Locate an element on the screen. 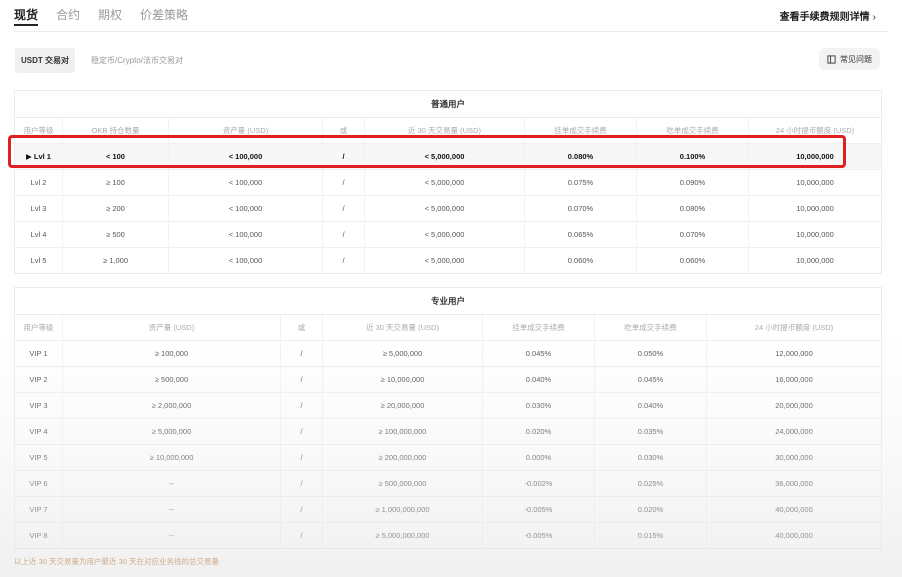 This screenshot has height=577, width=902. subtab-stablecoin-crypto-fiat-pairs: 稳定币/Crypto/法币交易对 is located at coordinates (137, 60).